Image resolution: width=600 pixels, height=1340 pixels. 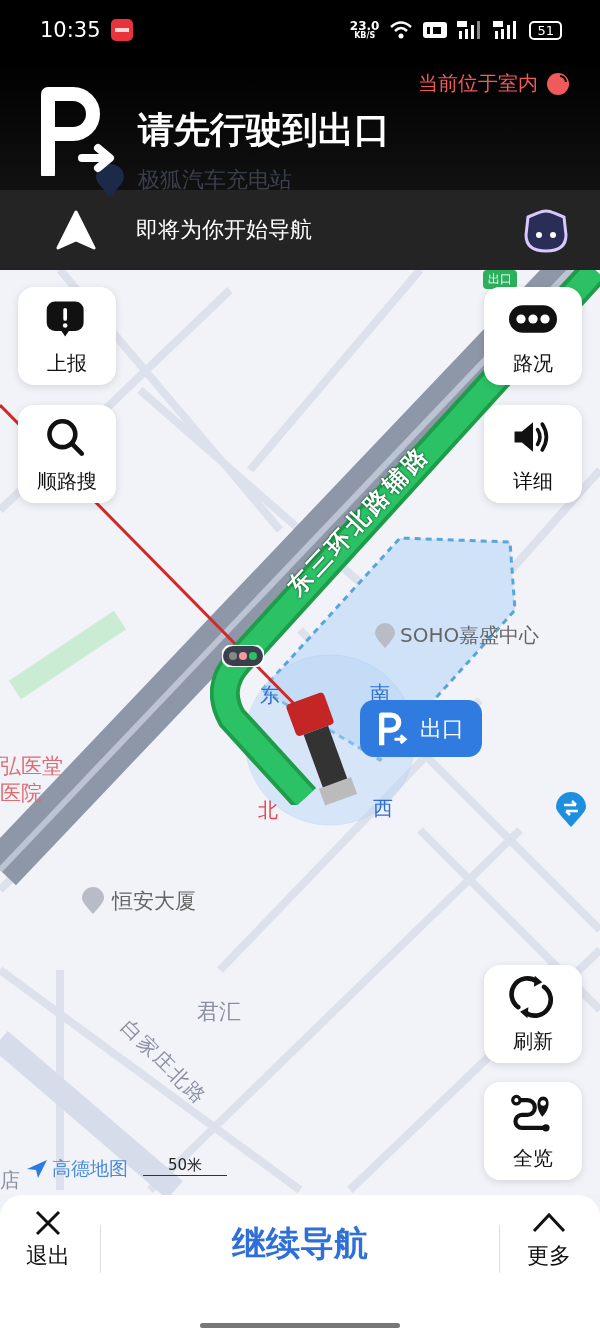 I want to click on charging-pin-icon, so click(x=110, y=181).